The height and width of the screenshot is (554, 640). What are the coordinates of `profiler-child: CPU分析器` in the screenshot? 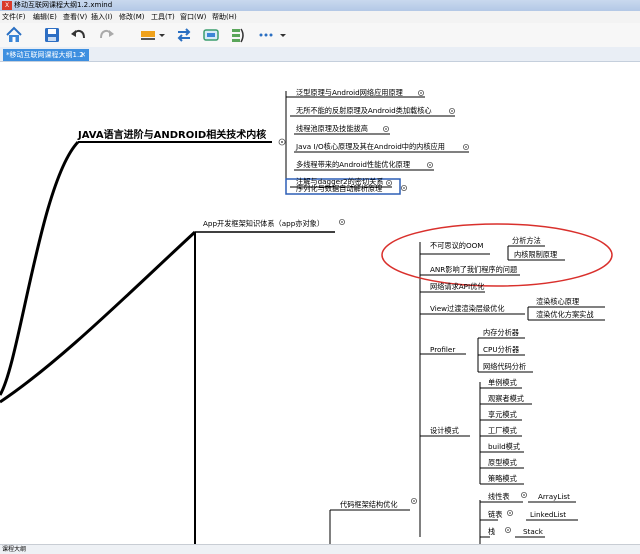 It's located at (501, 349).